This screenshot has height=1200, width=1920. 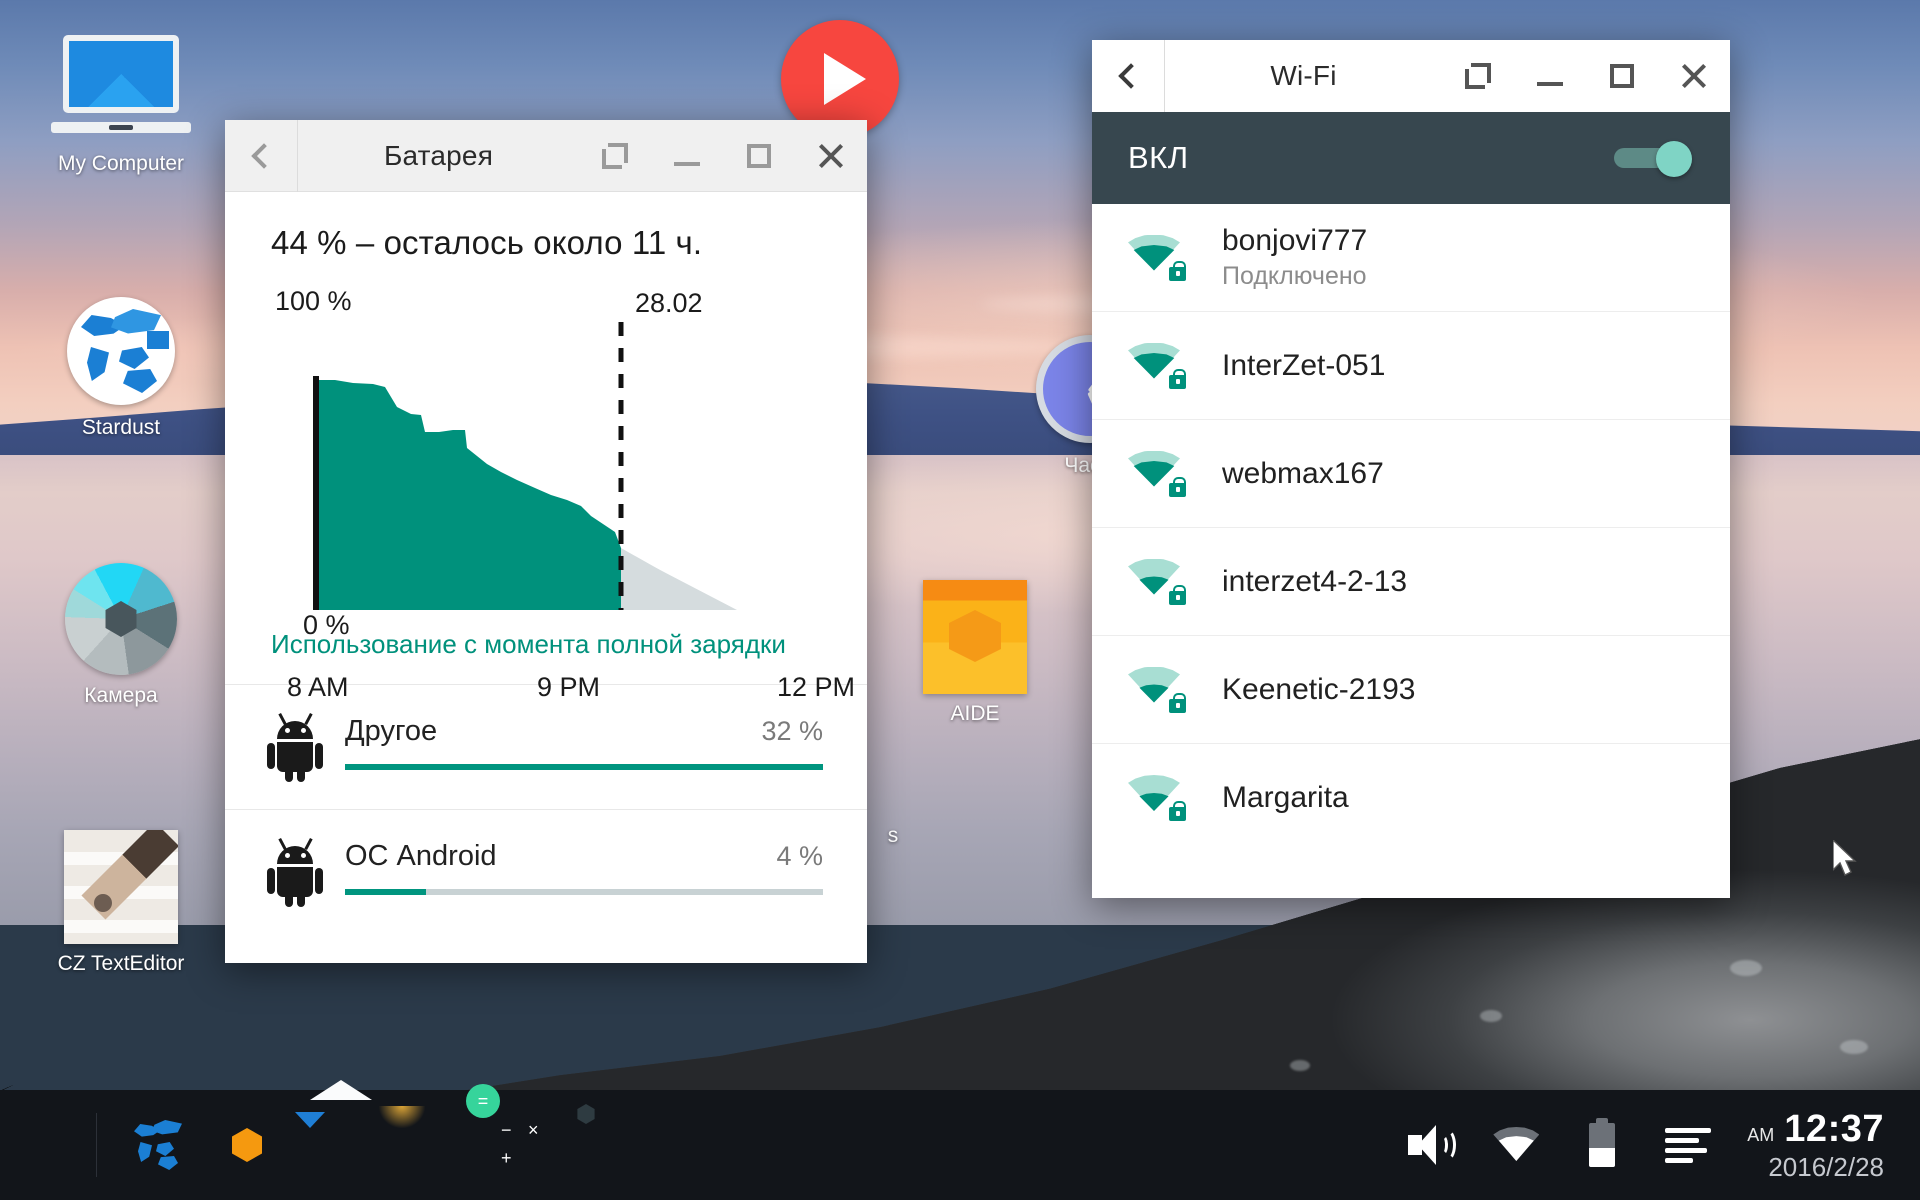 I want to click on chart-xtick-label-1: 8 AM, so click(x=318, y=687).